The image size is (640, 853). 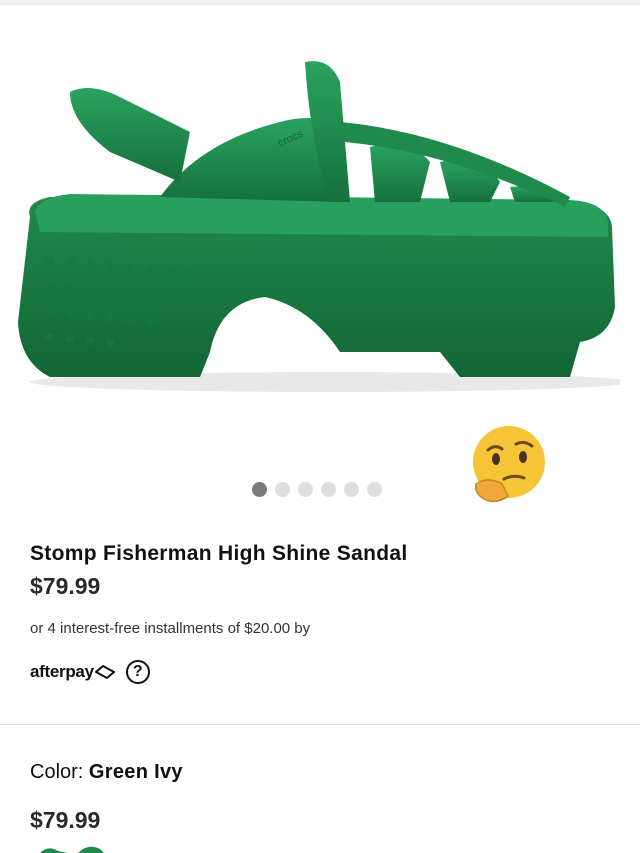 I want to click on thinking-face-icon, so click(x=509, y=464).